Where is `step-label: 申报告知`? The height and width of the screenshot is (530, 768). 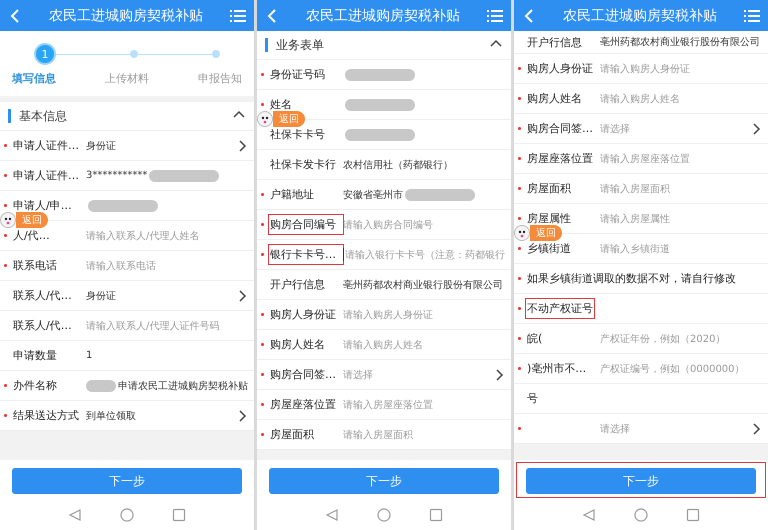
step-label: 申报告知 is located at coordinates (220, 78).